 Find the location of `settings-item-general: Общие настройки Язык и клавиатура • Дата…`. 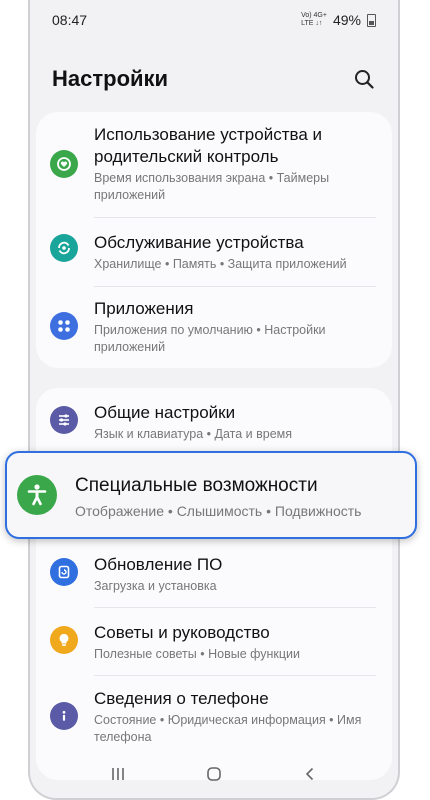

settings-item-general: Общие настройки Язык и клавиатура • Дата… is located at coordinates (214, 424).